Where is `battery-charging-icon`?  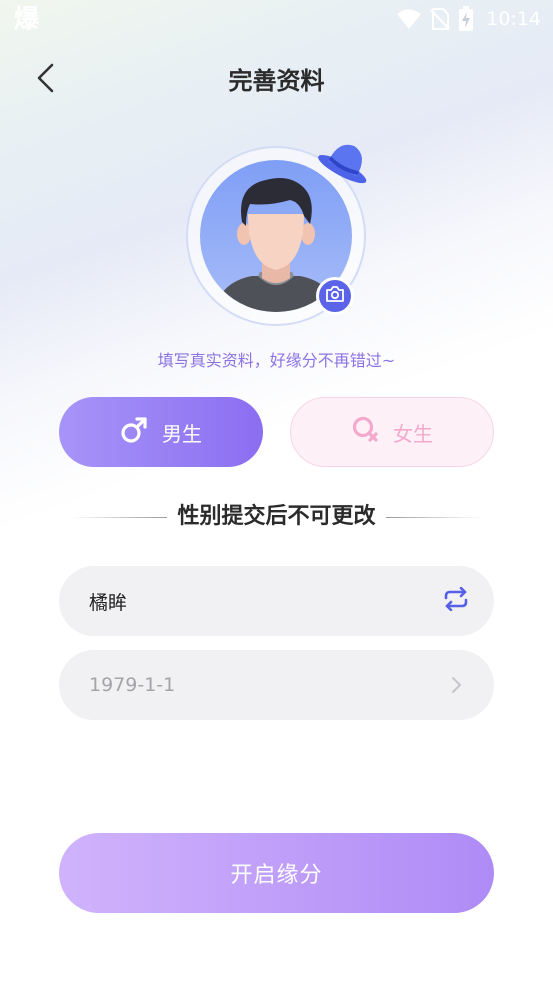 battery-charging-icon is located at coordinates (466, 19).